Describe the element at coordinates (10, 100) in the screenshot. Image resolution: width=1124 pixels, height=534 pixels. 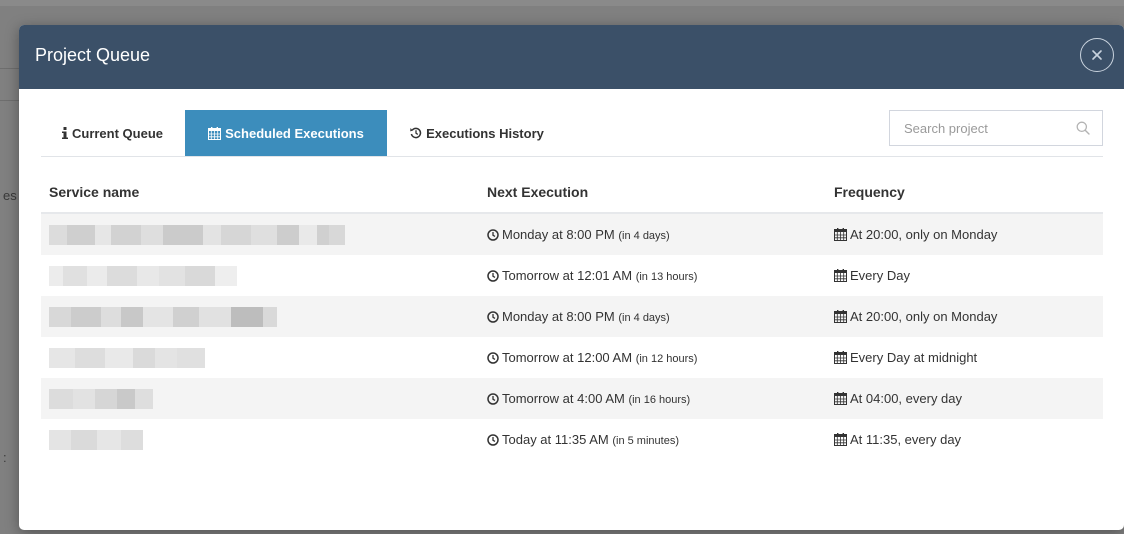
I see `background-divider` at that location.